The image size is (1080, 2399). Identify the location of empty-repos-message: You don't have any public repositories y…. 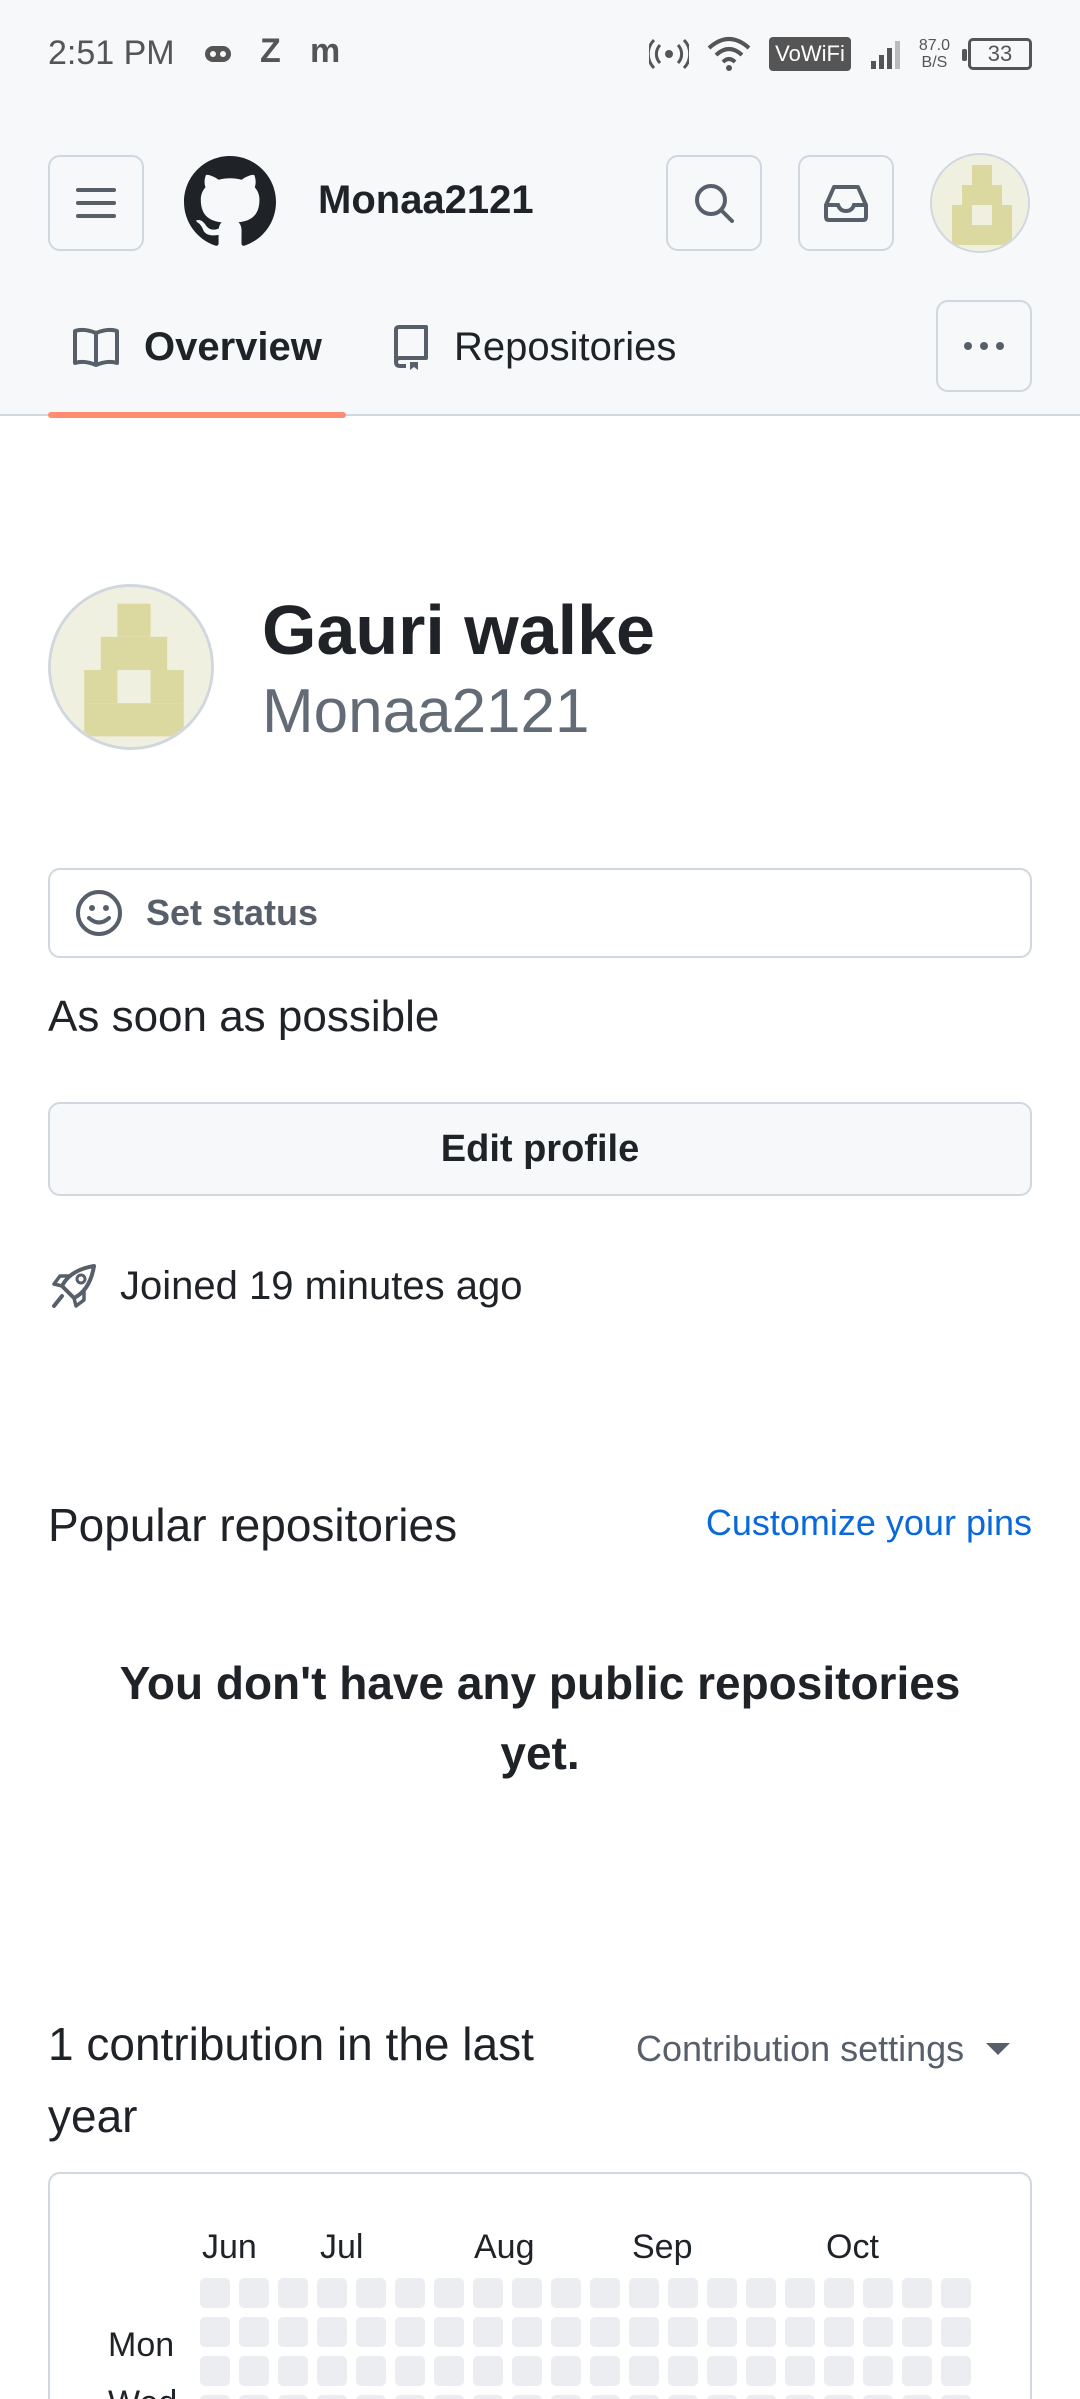
(540, 1718).